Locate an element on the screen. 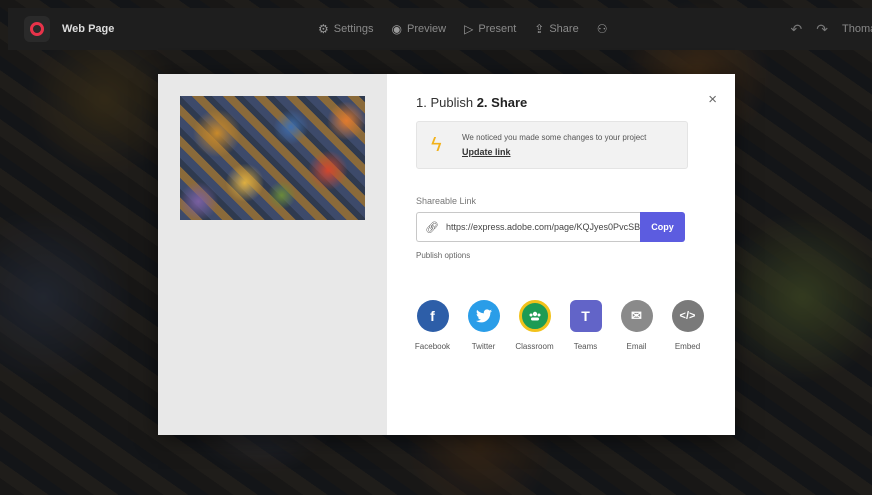 Image resolution: width=872 pixels, height=495 pixels. page-name: Web Page is located at coordinates (88, 29).